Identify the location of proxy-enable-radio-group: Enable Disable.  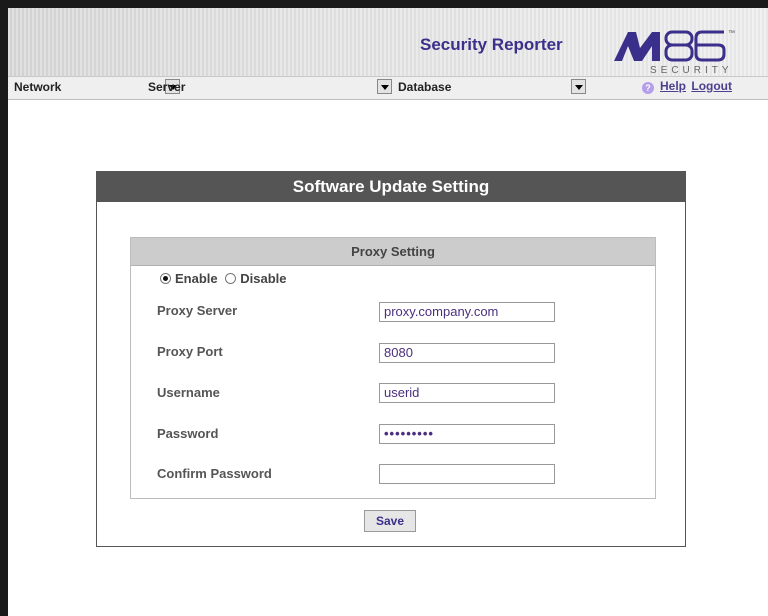
(223, 278).